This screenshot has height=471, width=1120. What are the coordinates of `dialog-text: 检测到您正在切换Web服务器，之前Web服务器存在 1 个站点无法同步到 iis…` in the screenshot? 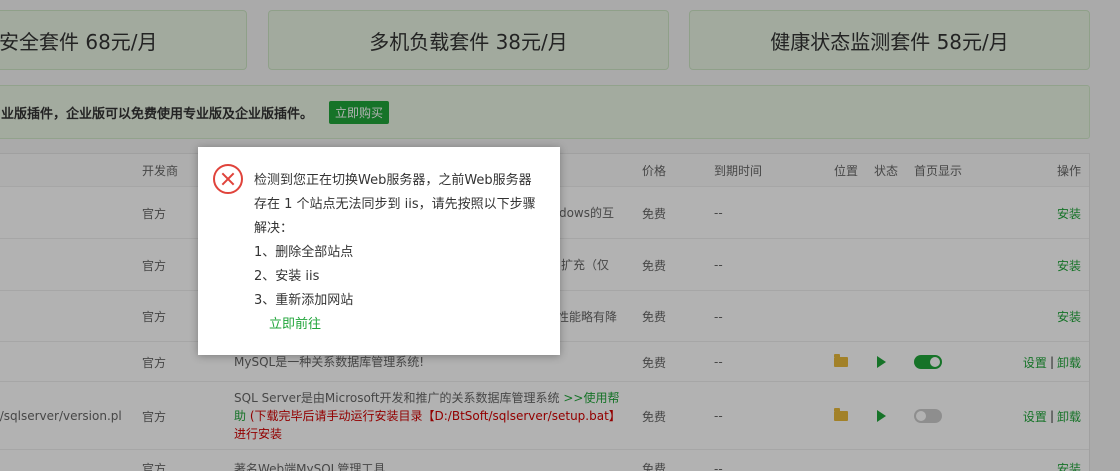 It's located at (395, 204).